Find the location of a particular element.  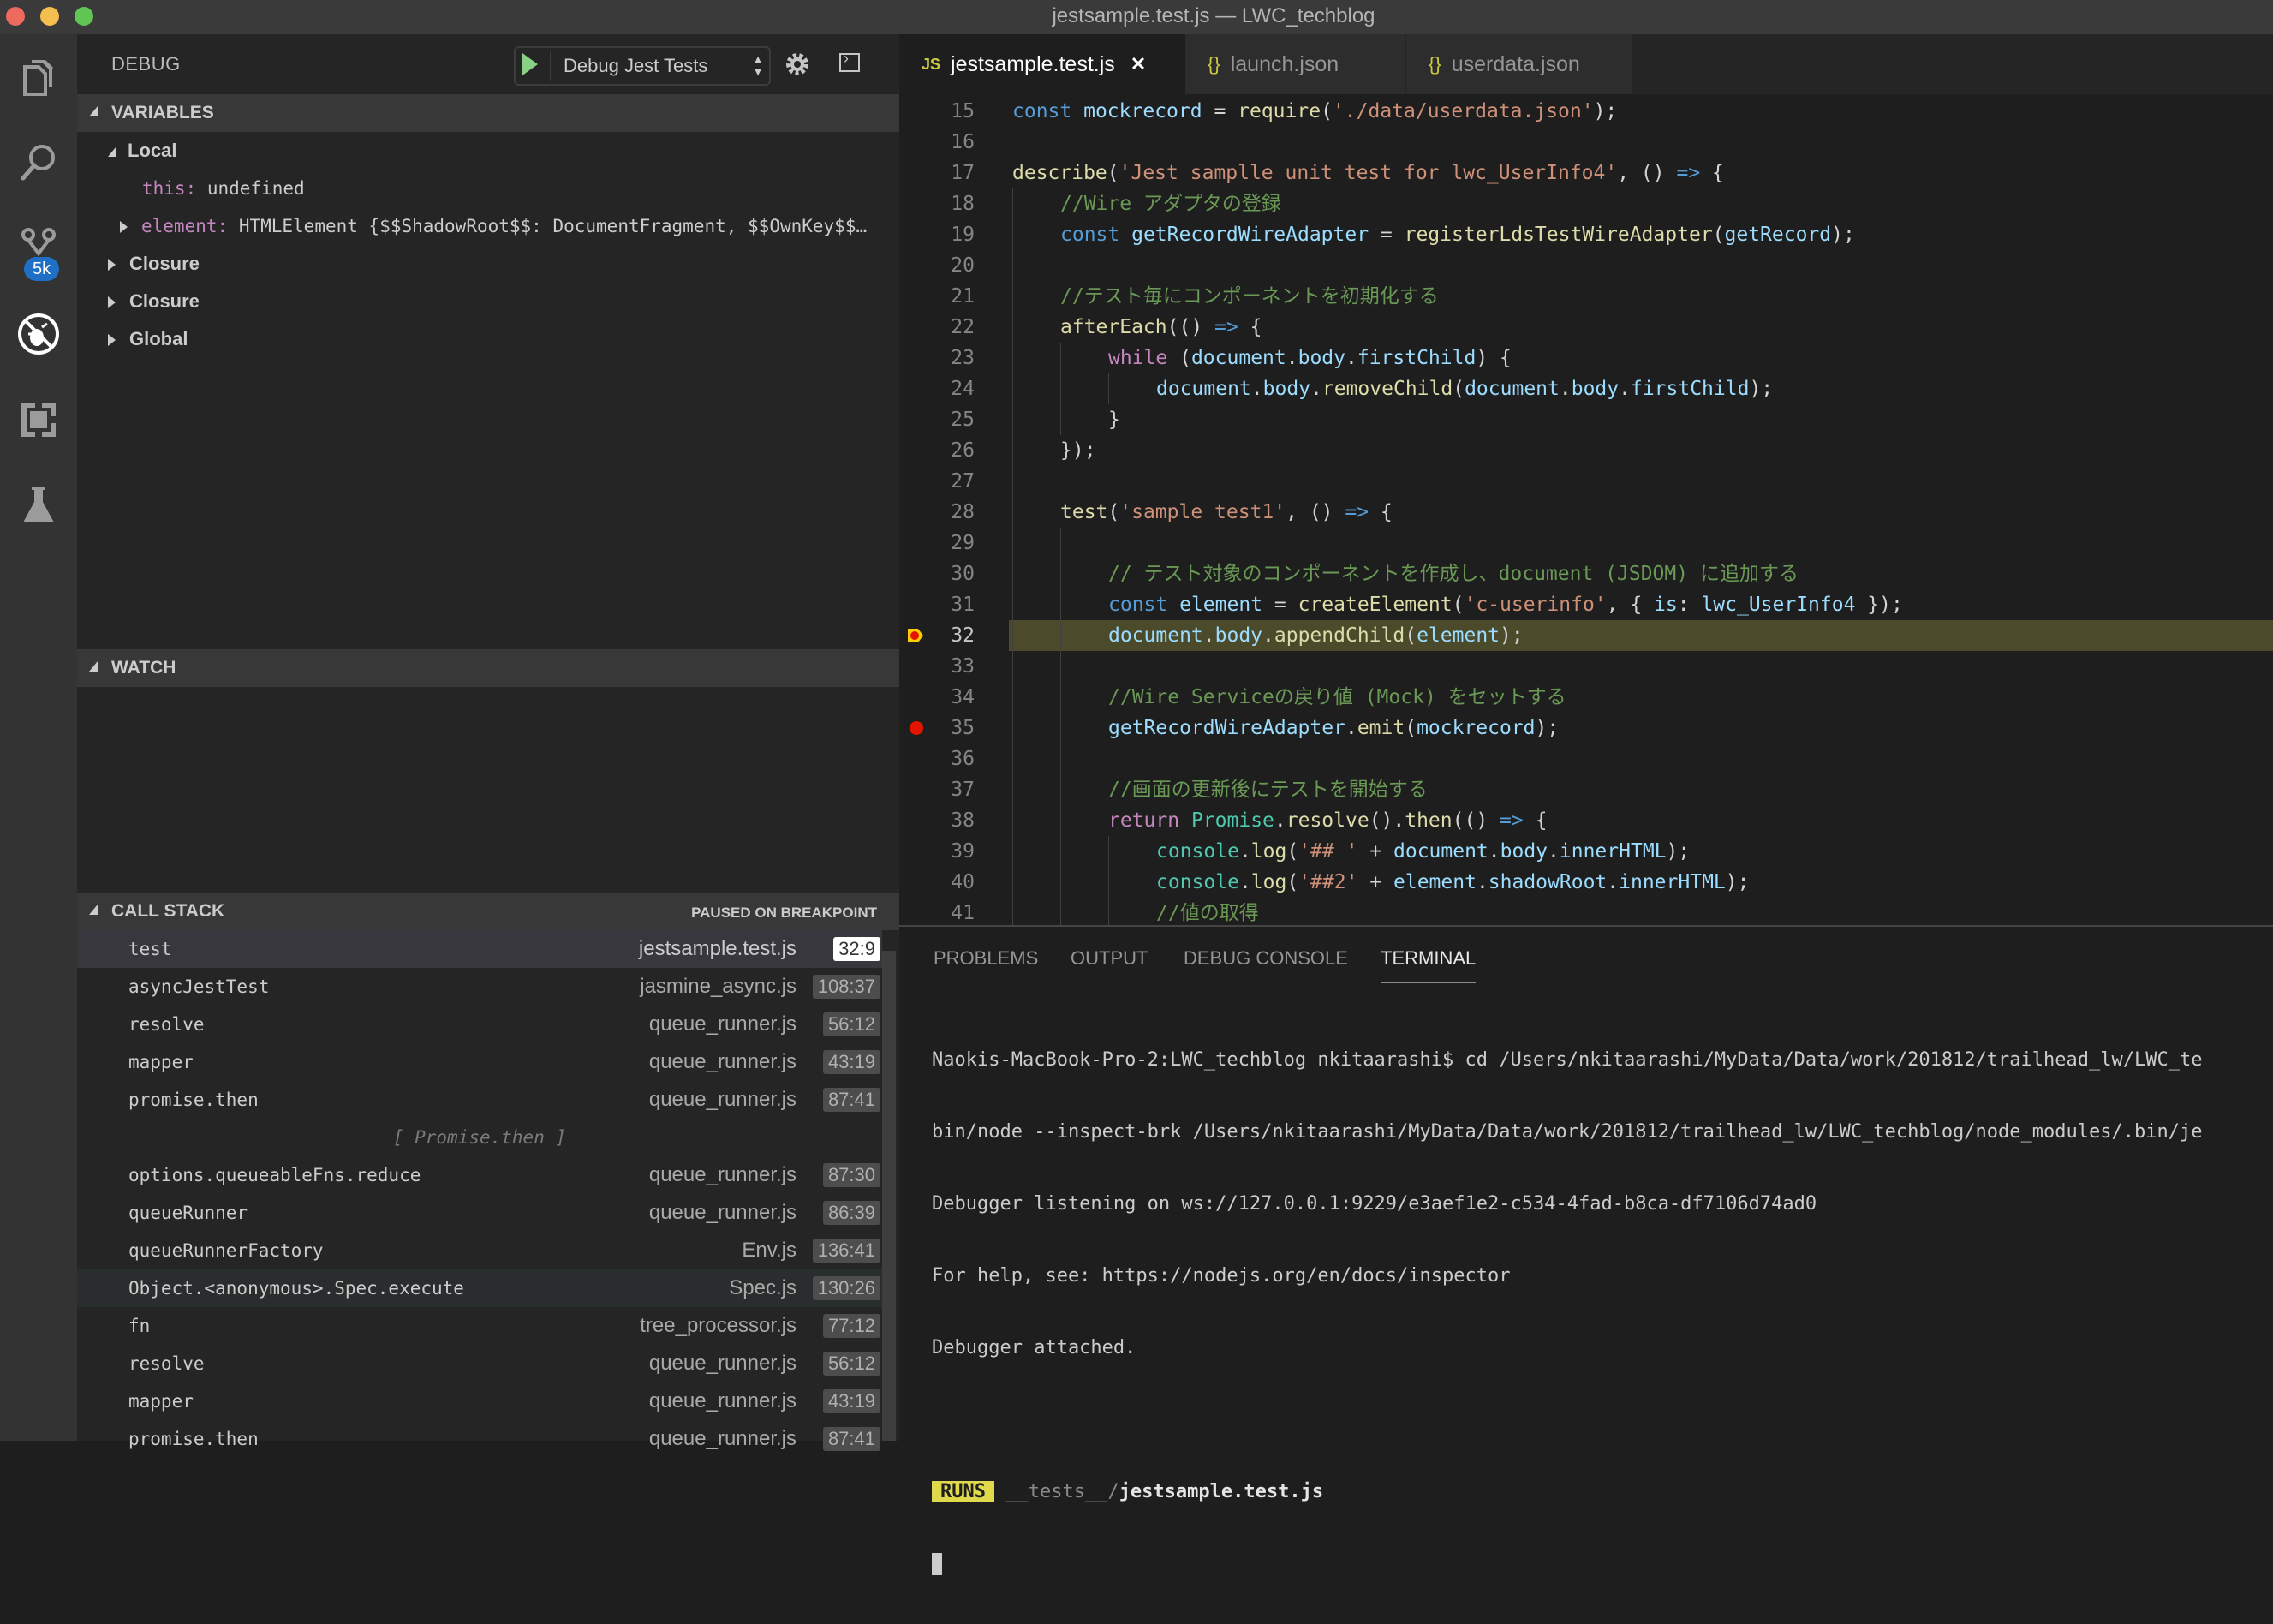

code-line: 36 is located at coordinates (1586, 758).